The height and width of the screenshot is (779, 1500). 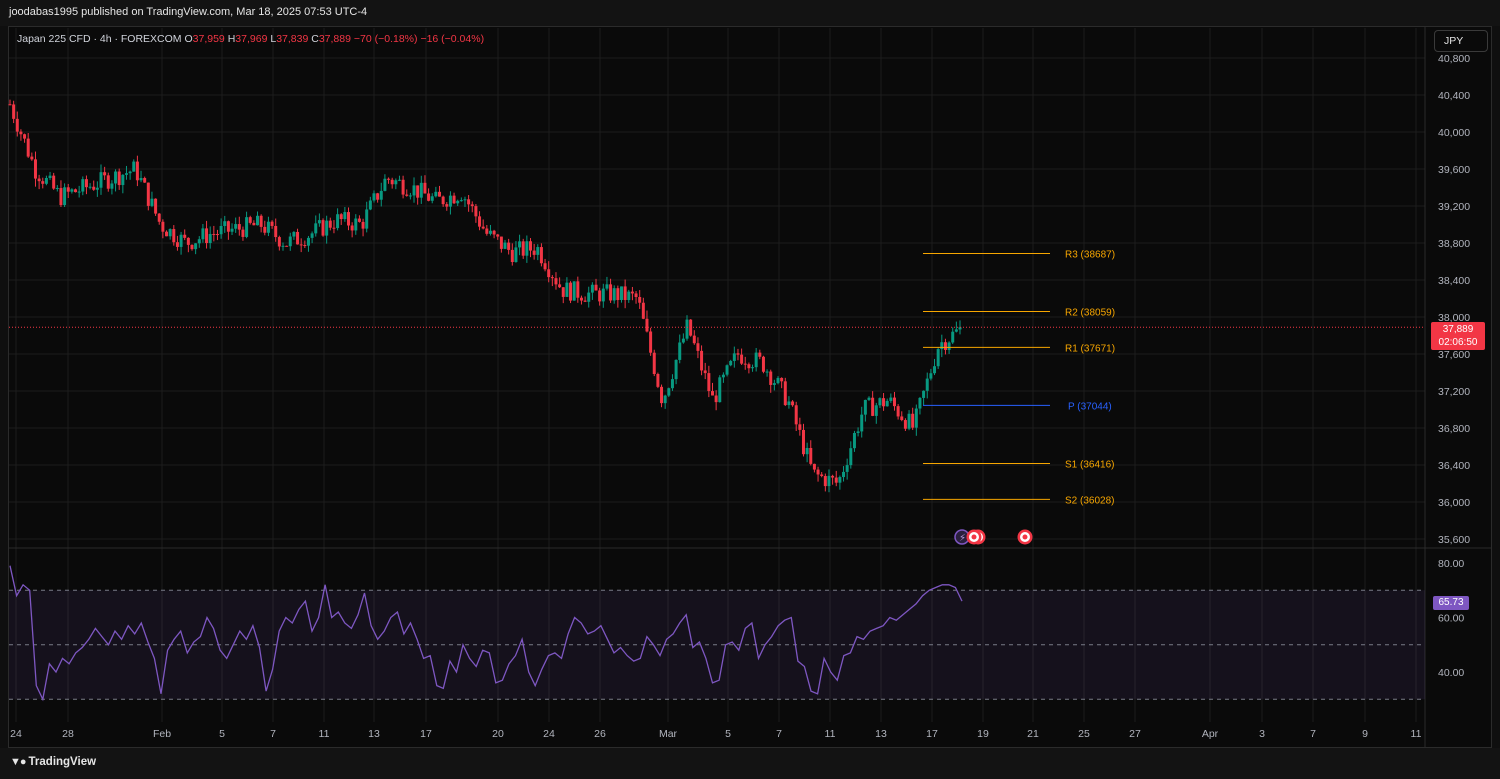 What do you see at coordinates (983, 734) in the screenshot?
I see `time-axis-label: 19` at bounding box center [983, 734].